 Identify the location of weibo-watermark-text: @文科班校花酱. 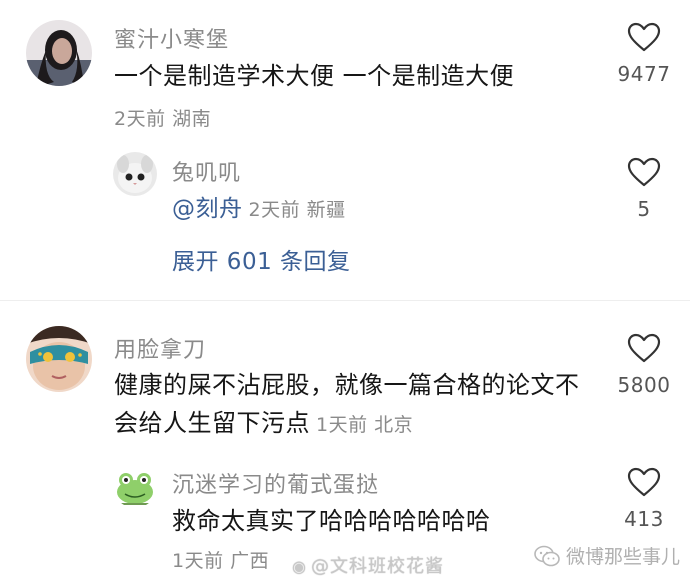
(377, 566).